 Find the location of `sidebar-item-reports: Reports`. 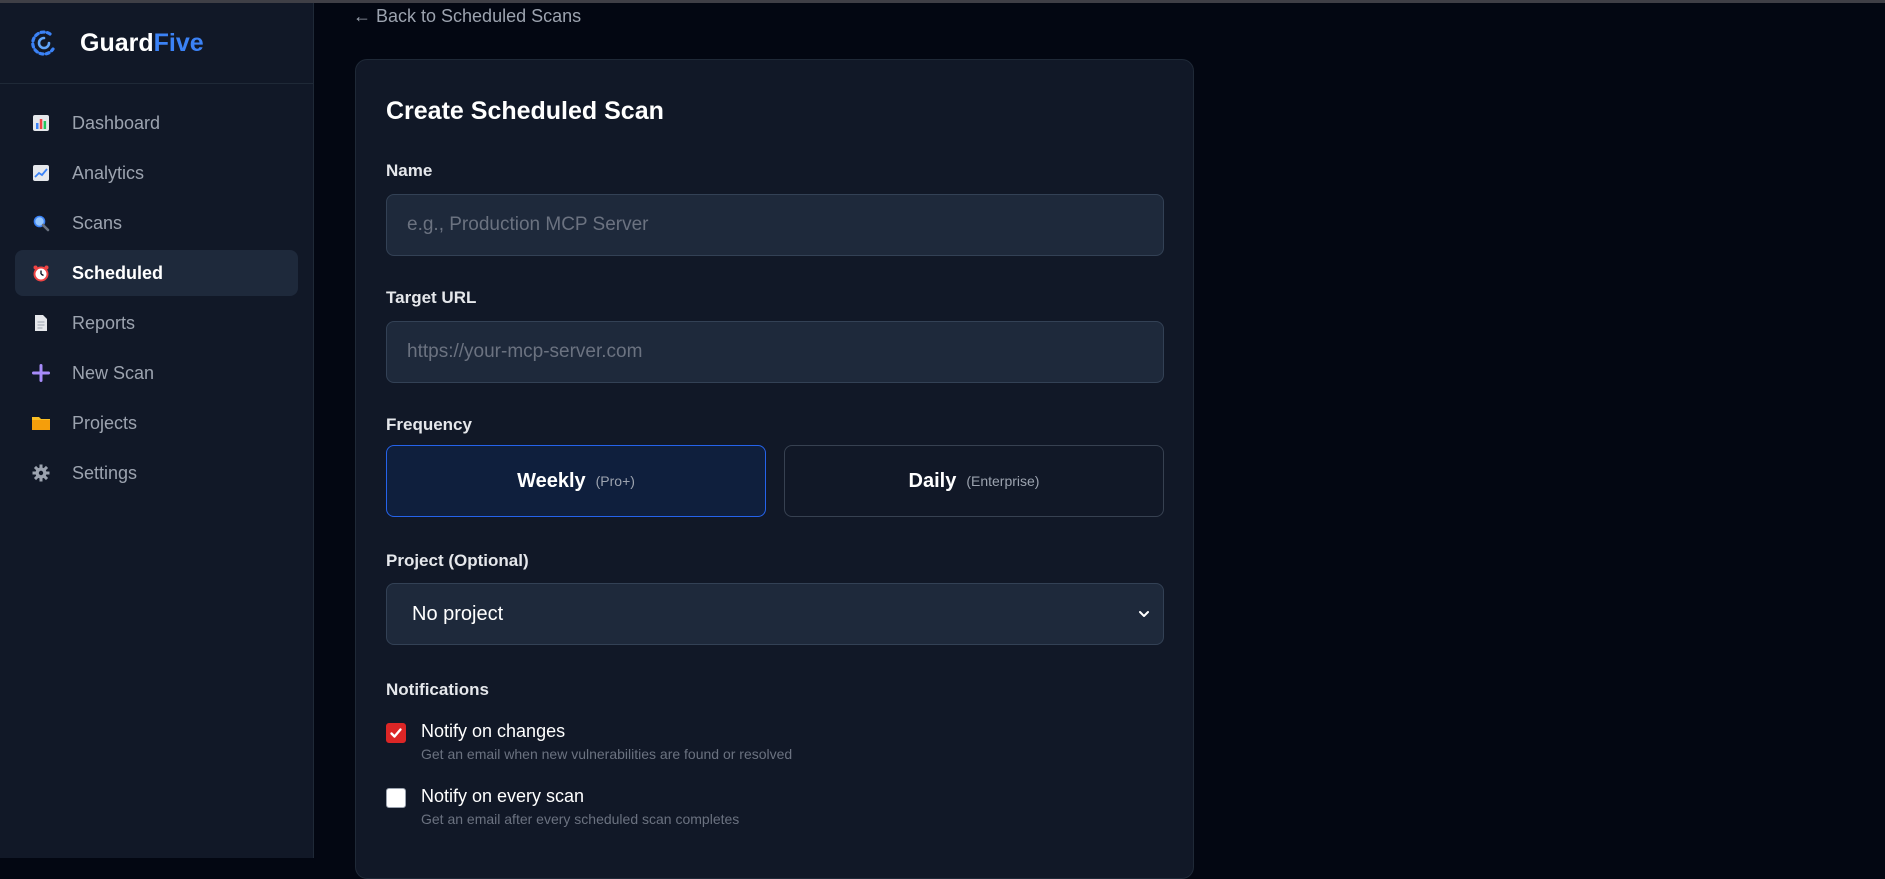

sidebar-item-reports: Reports is located at coordinates (156, 323).